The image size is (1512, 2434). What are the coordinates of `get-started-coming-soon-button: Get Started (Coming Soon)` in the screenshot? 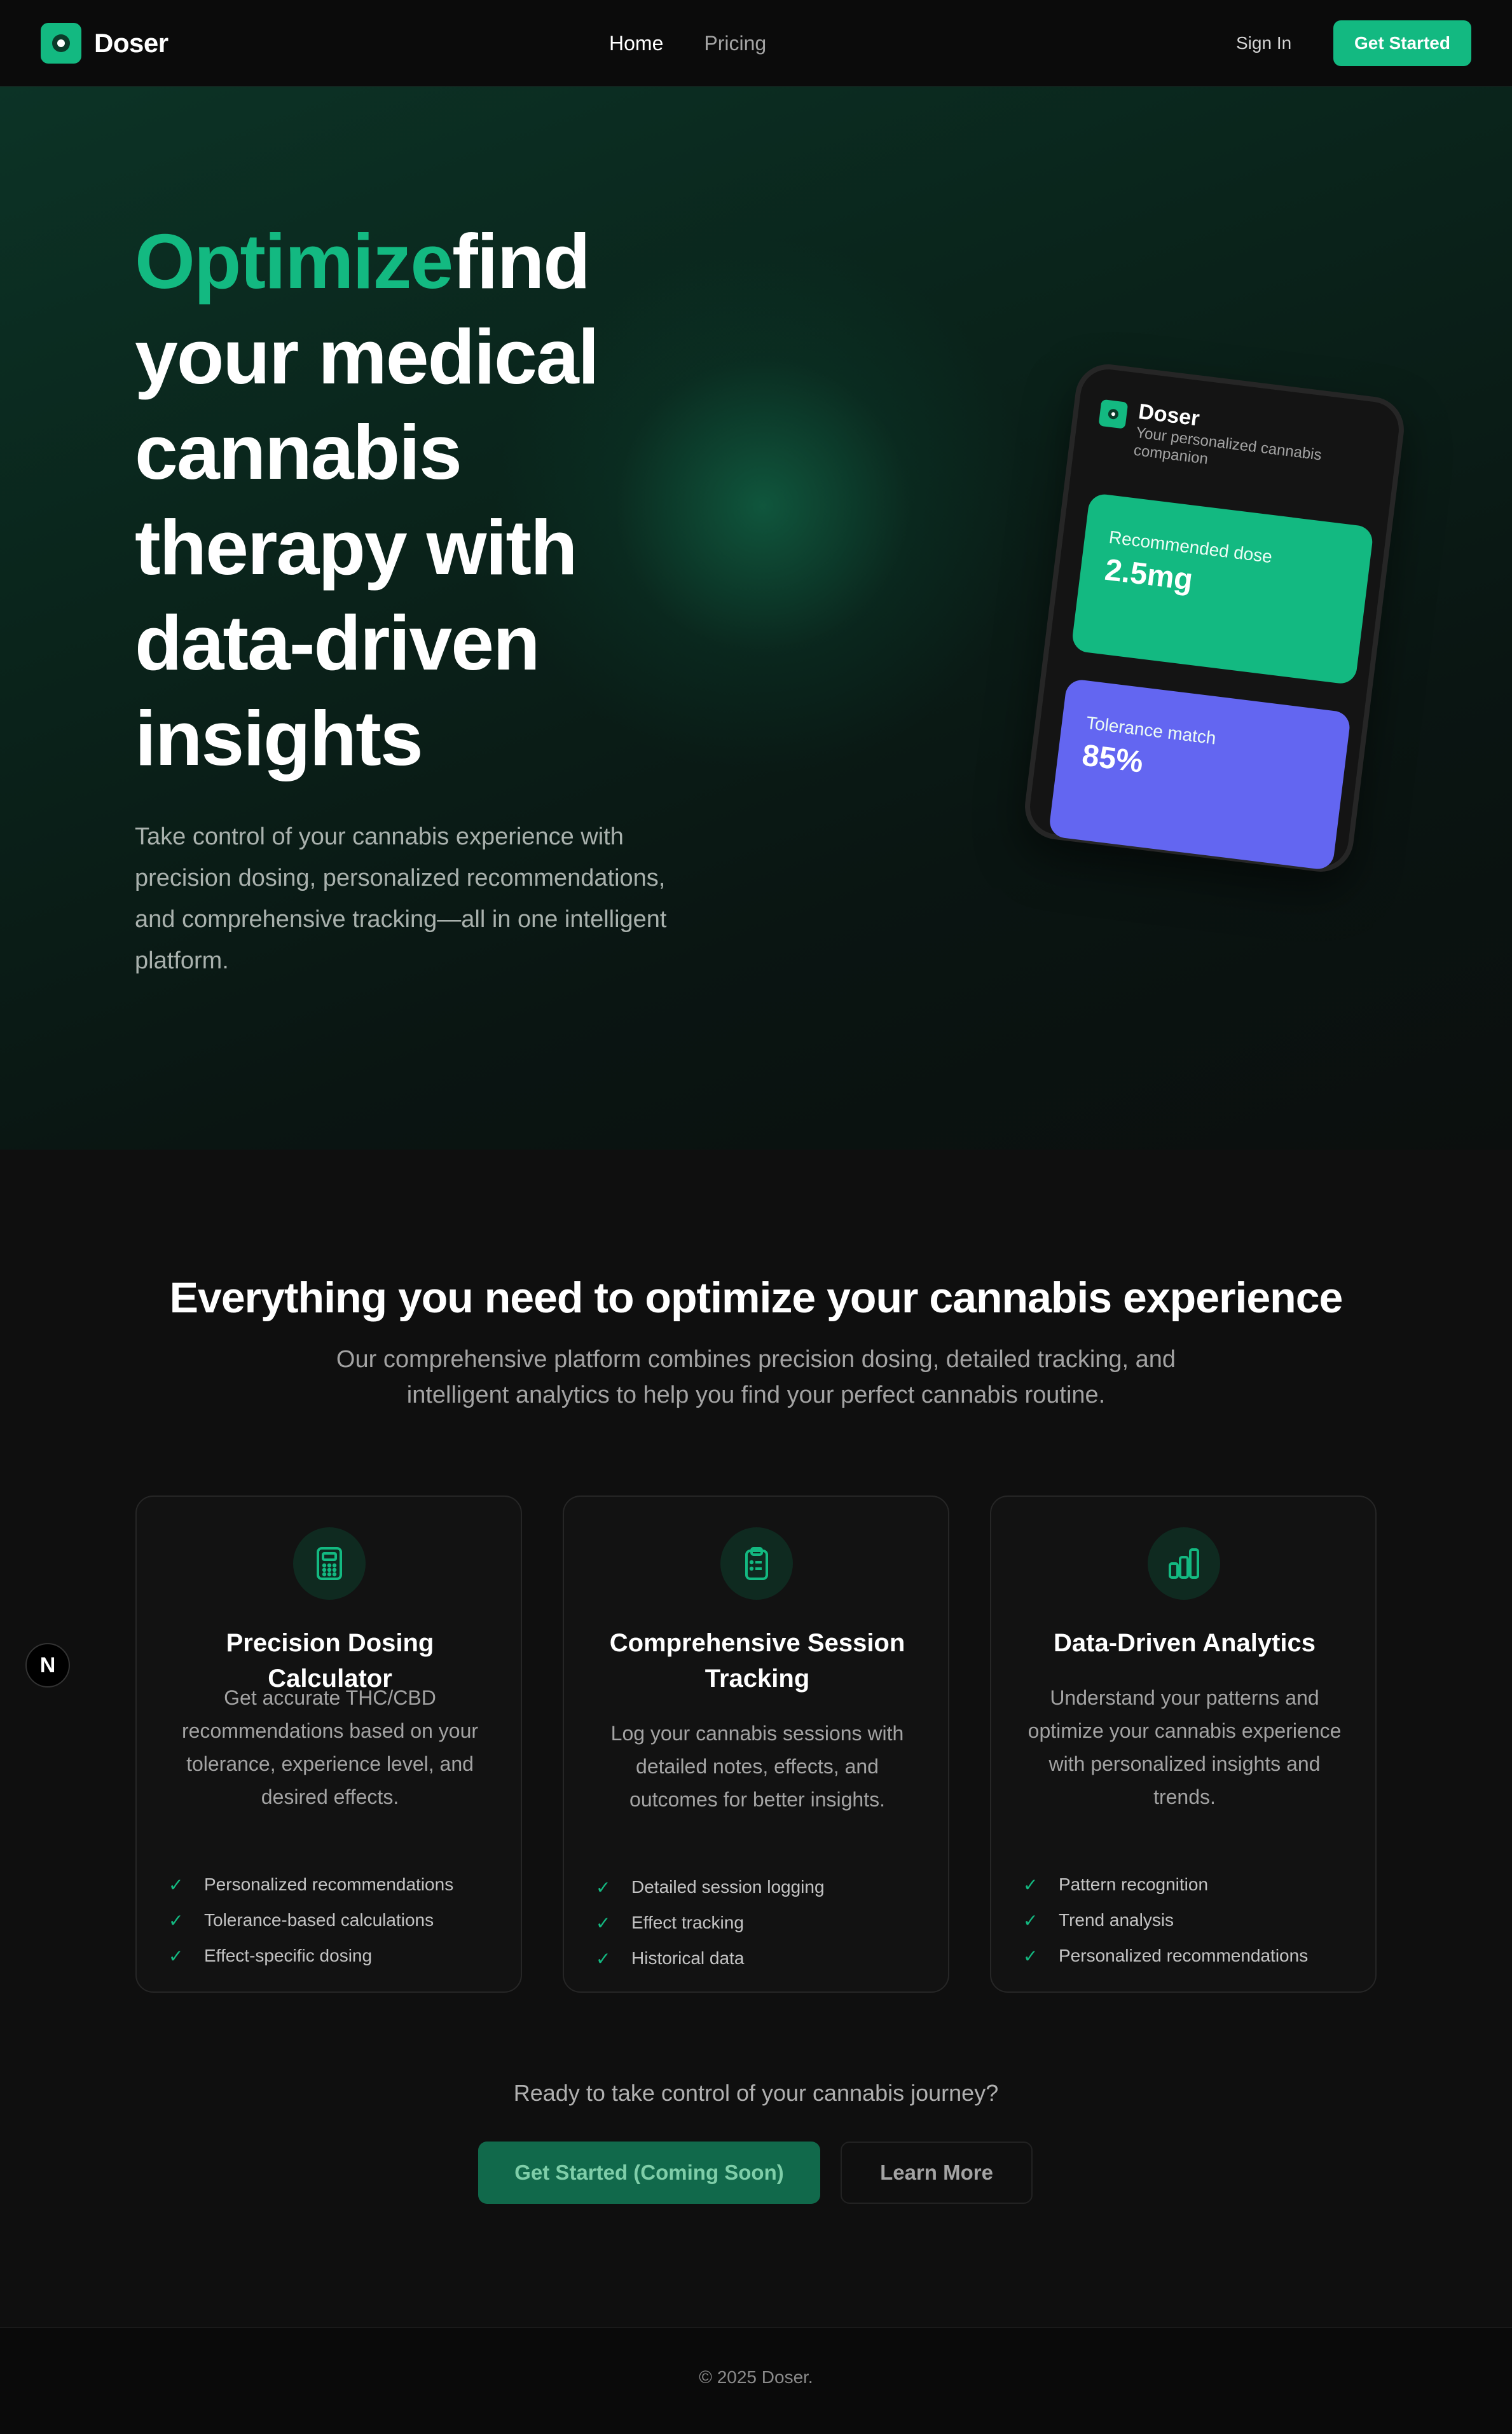 It's located at (649, 2173).